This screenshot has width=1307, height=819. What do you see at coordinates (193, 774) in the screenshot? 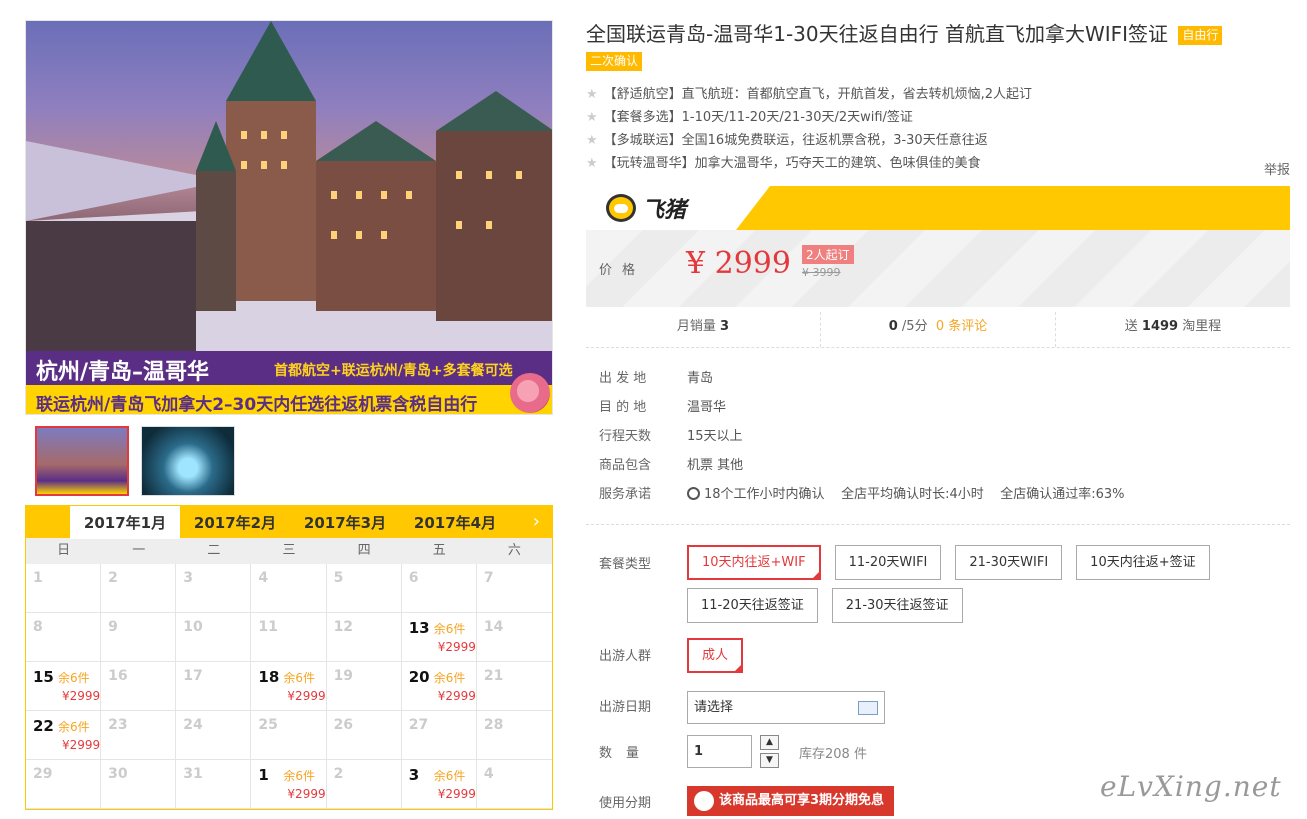
I see `calendar-day-number: 31` at bounding box center [193, 774].